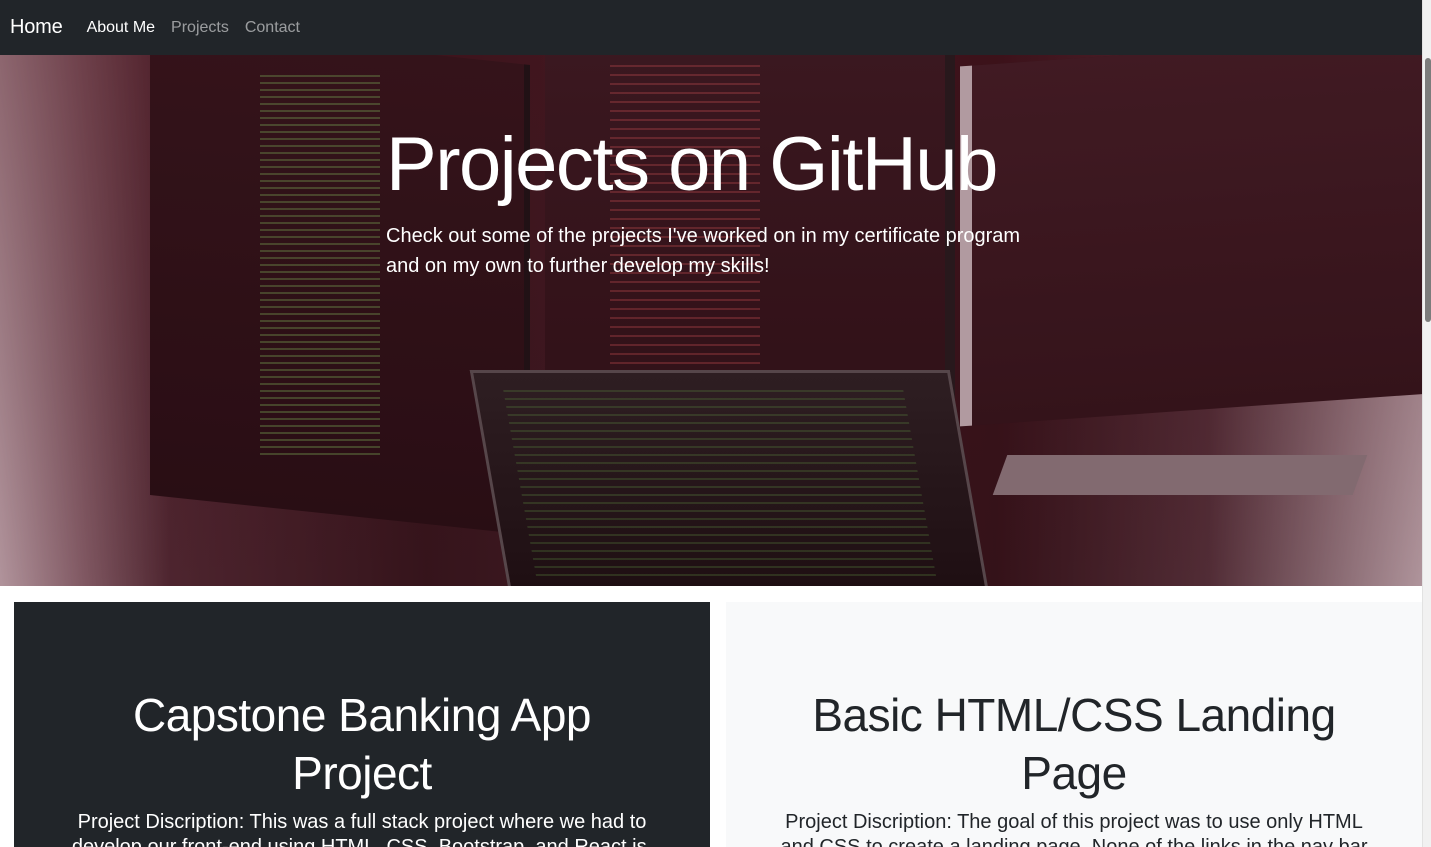 This screenshot has width=1431, height=847. What do you see at coordinates (36, 27) in the screenshot?
I see `nav-brand-home: Home` at bounding box center [36, 27].